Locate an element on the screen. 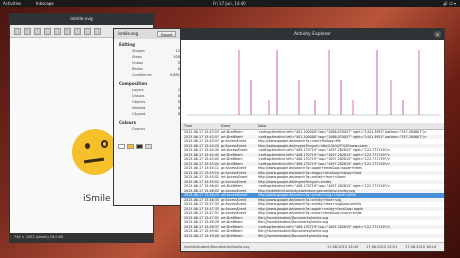 The image size is (460, 258). section-composition: Composition is located at coordinates (133, 83).